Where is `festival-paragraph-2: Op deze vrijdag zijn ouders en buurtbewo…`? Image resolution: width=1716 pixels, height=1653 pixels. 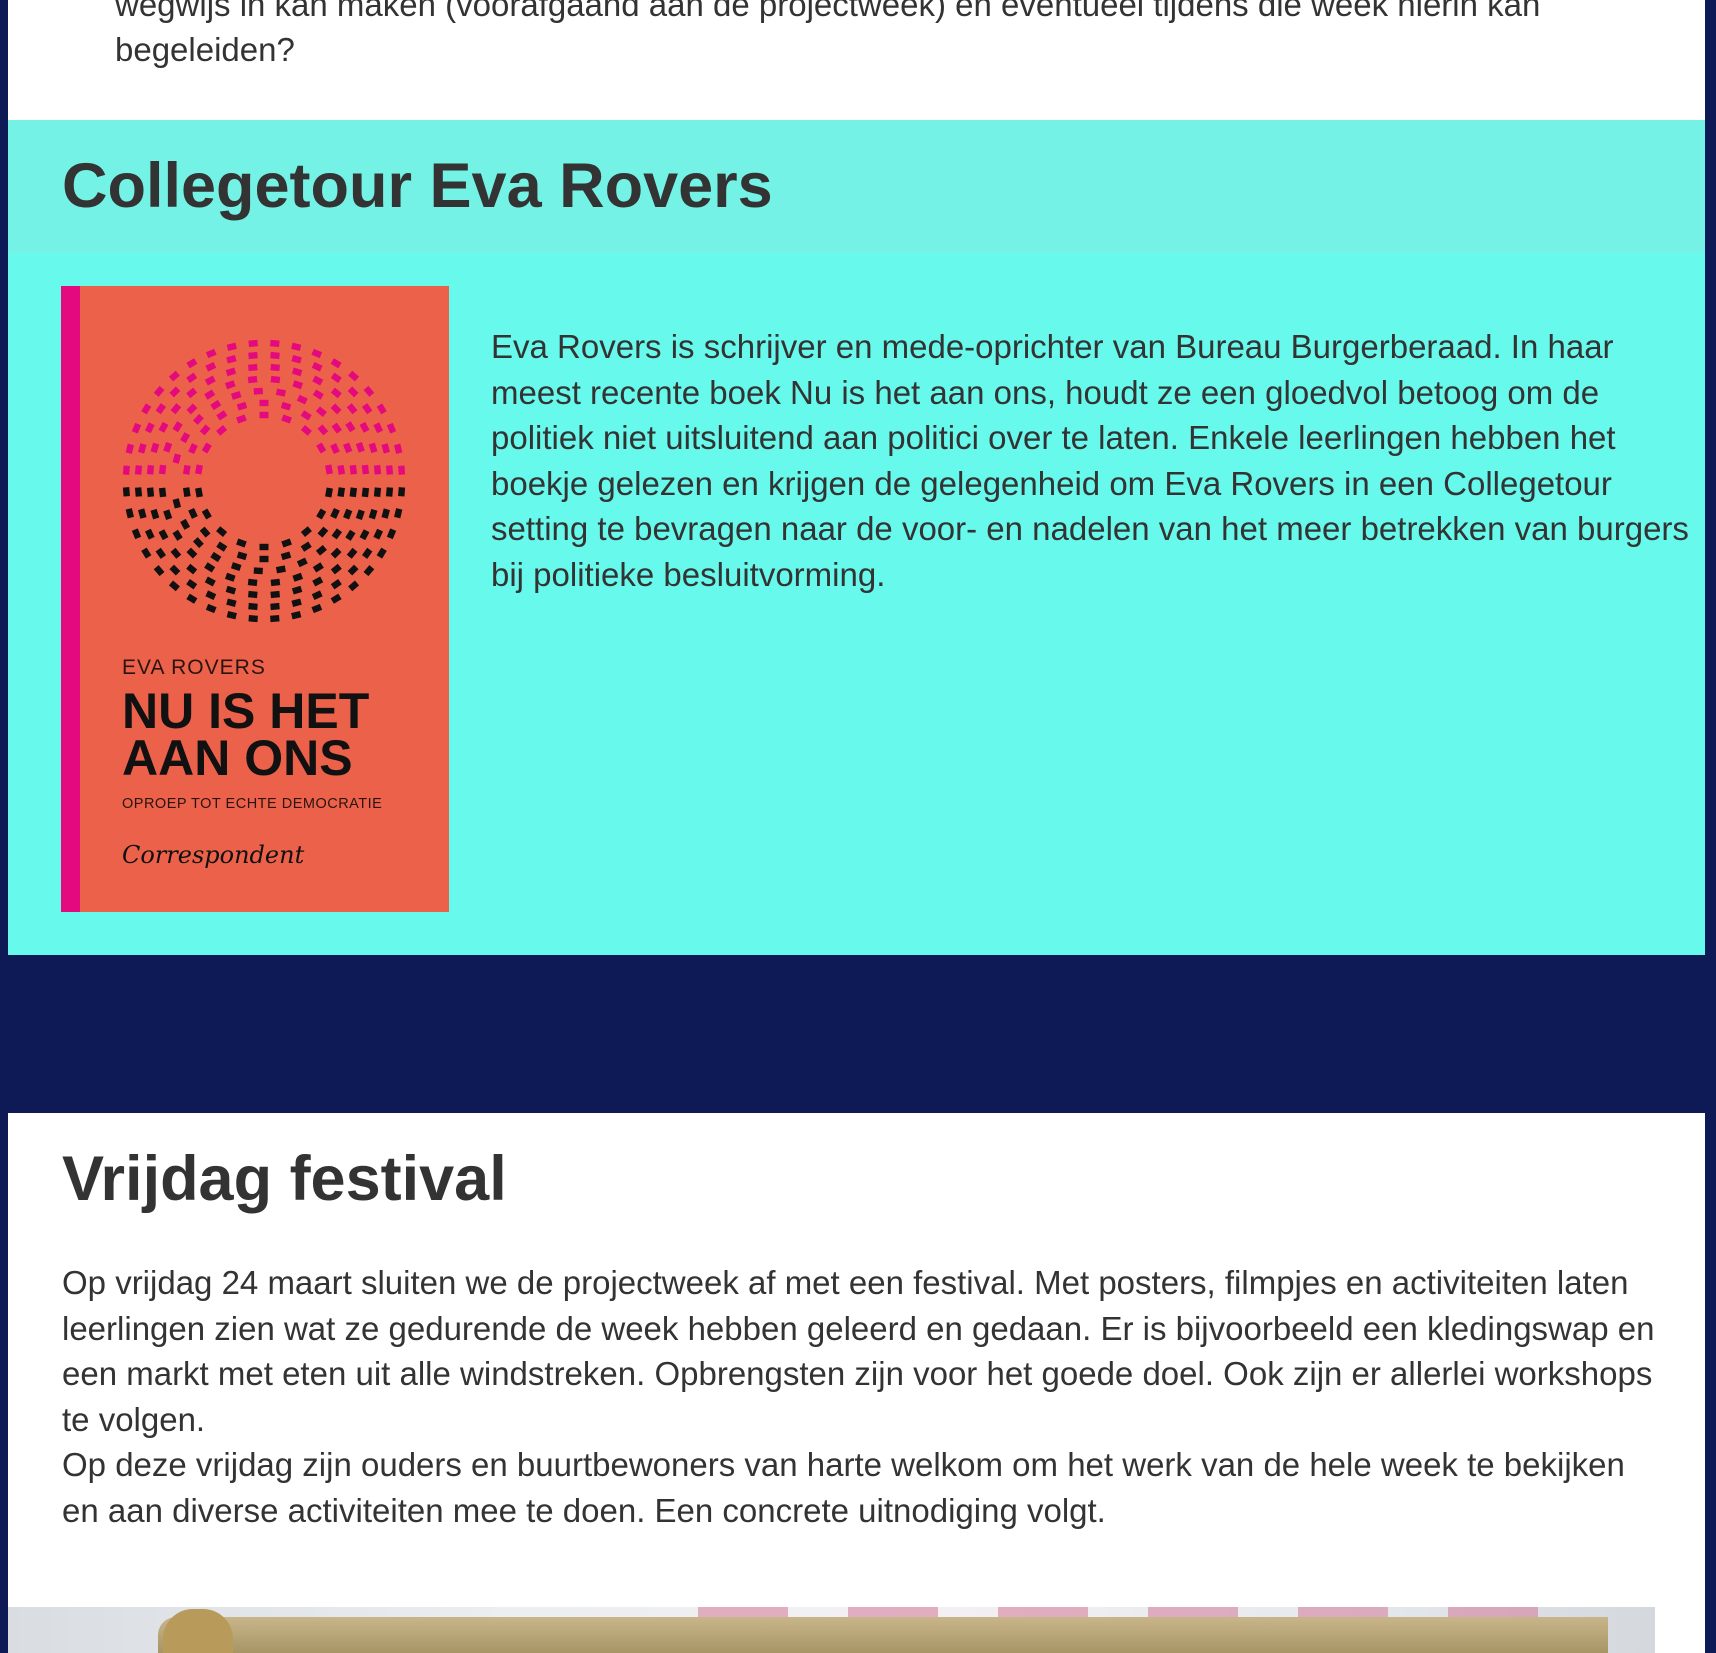 festival-paragraph-2: Op deze vrijdag zijn ouders en buurtbewo… is located at coordinates (843, 1487).